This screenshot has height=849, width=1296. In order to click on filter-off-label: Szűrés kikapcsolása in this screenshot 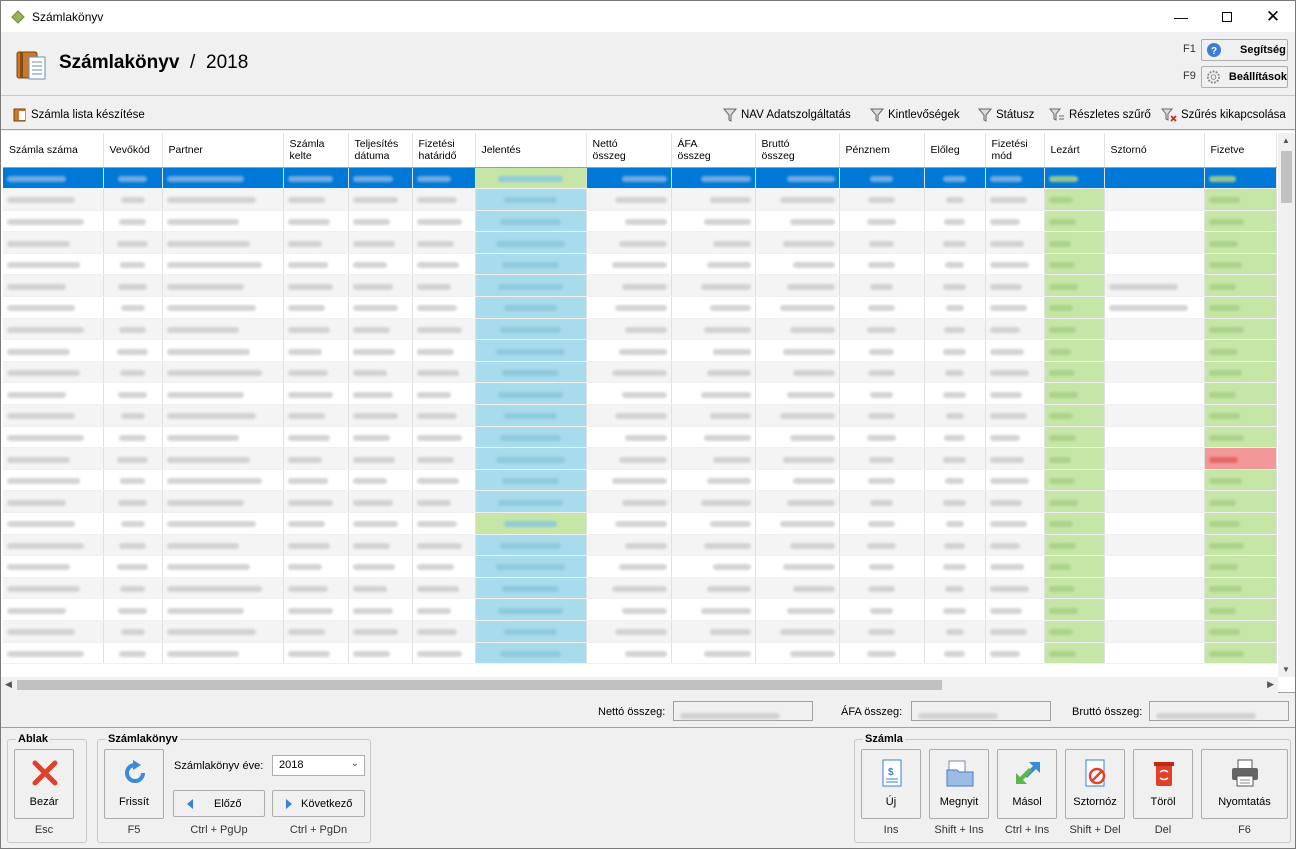, I will do `click(1233, 115)`.